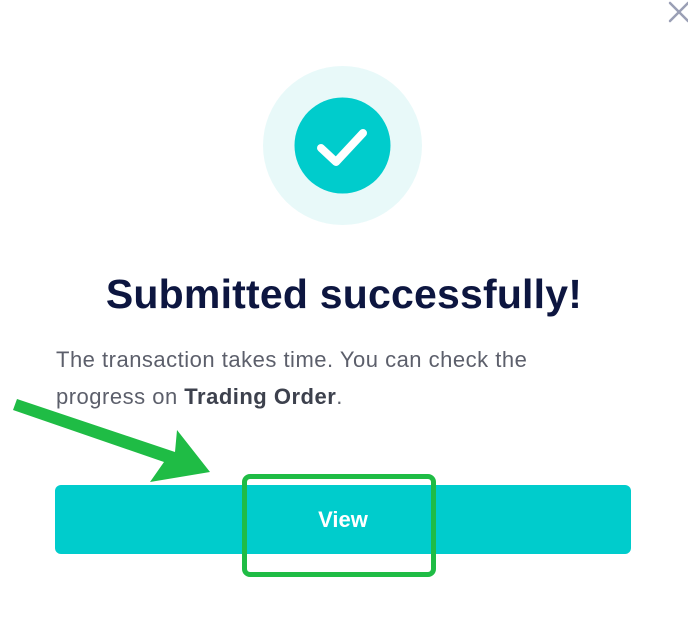 The height and width of the screenshot is (618, 688). What do you see at coordinates (339, 396) in the screenshot?
I see `message-suffix: .` at bounding box center [339, 396].